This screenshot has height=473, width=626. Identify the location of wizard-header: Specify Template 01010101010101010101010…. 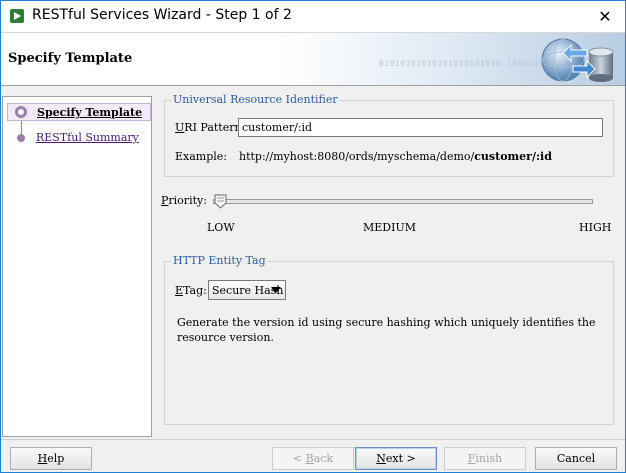
(313, 59).